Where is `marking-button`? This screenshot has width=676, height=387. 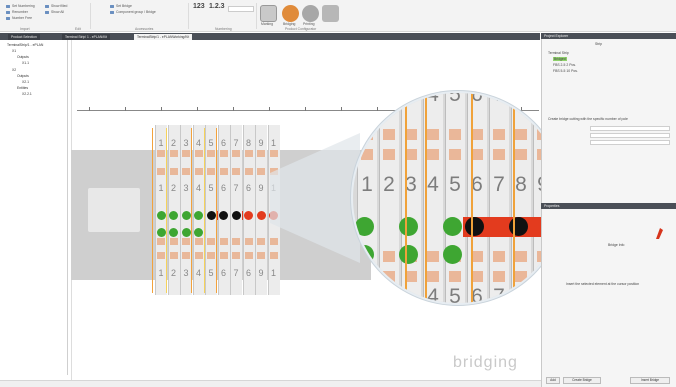 marking-button is located at coordinates (268, 13).